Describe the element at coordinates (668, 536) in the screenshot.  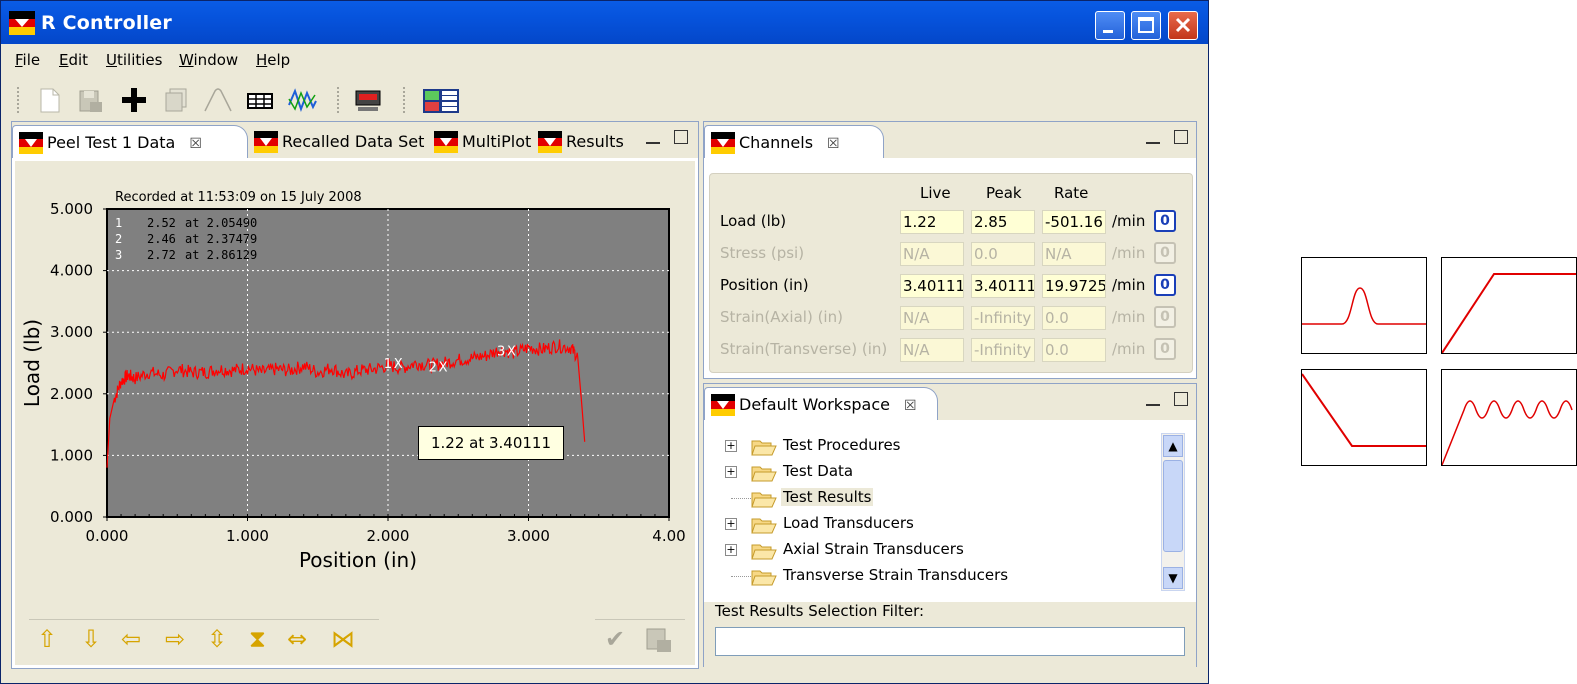
I see `x-tick-label: 4.00` at that location.